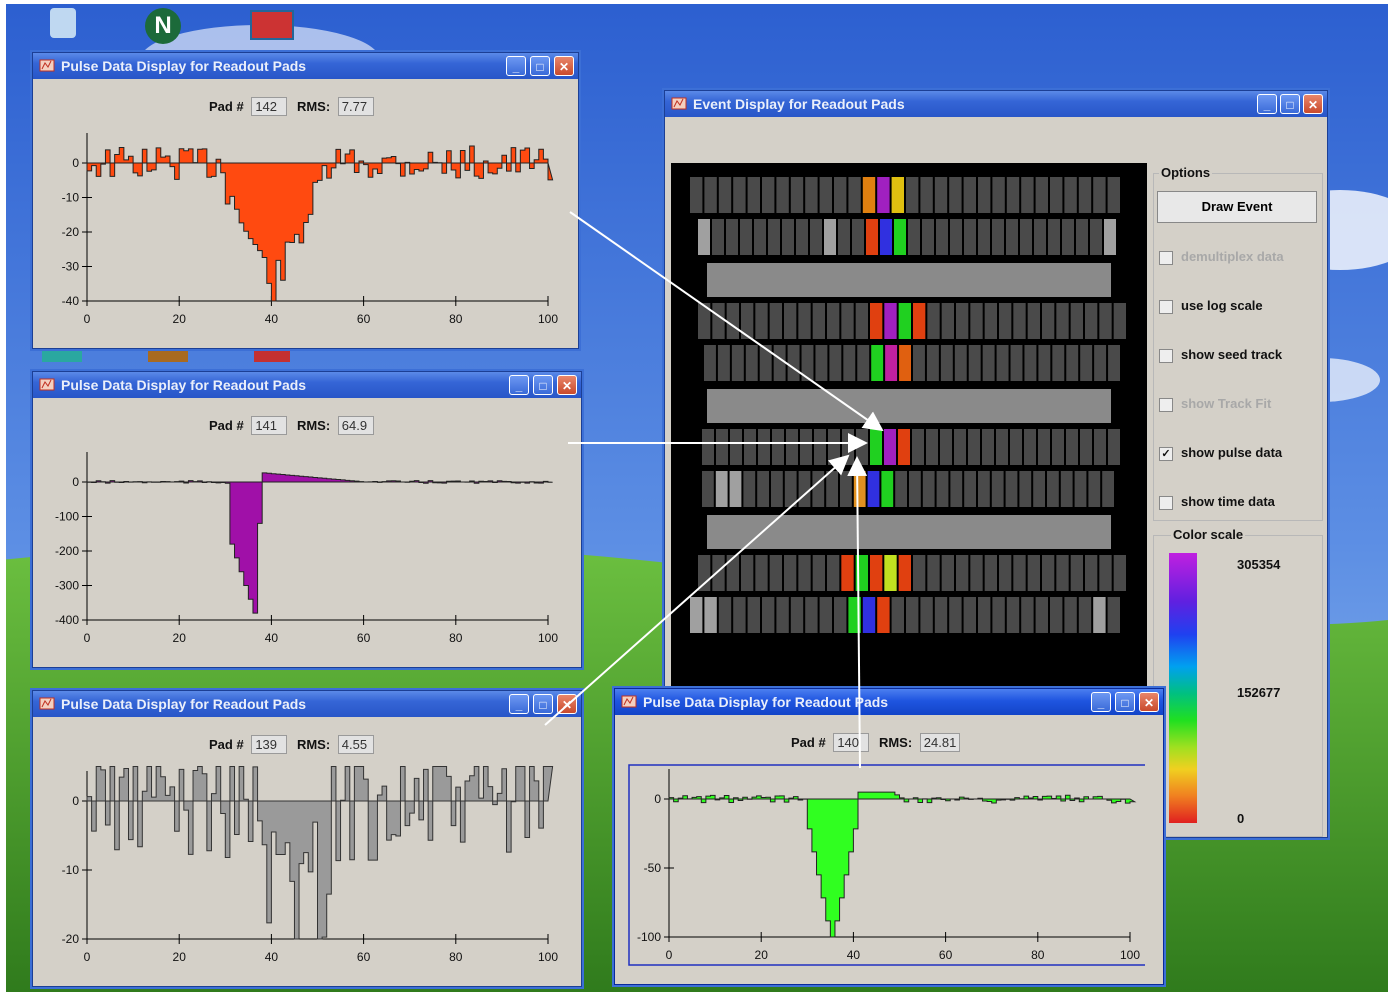  What do you see at coordinates (63, 23) in the screenshot?
I see `desktop-recycle-icon` at bounding box center [63, 23].